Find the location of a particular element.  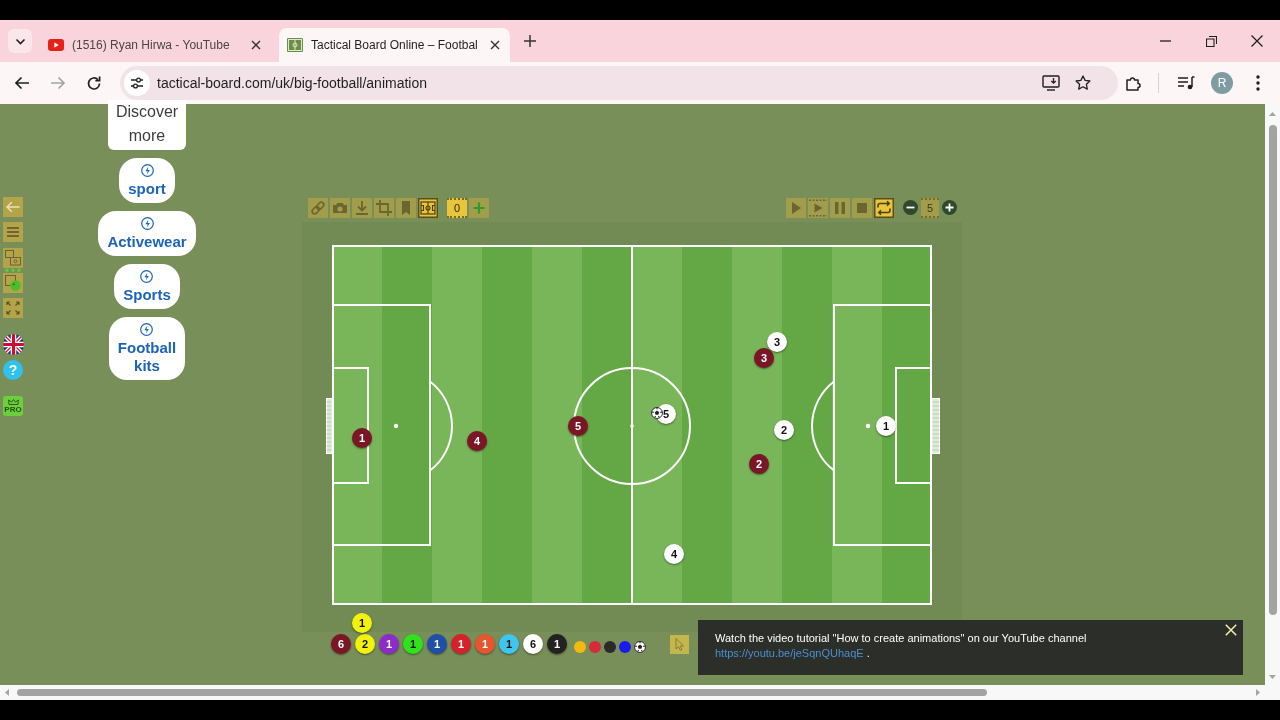

chevron-down-icon is located at coordinates (20, 41).